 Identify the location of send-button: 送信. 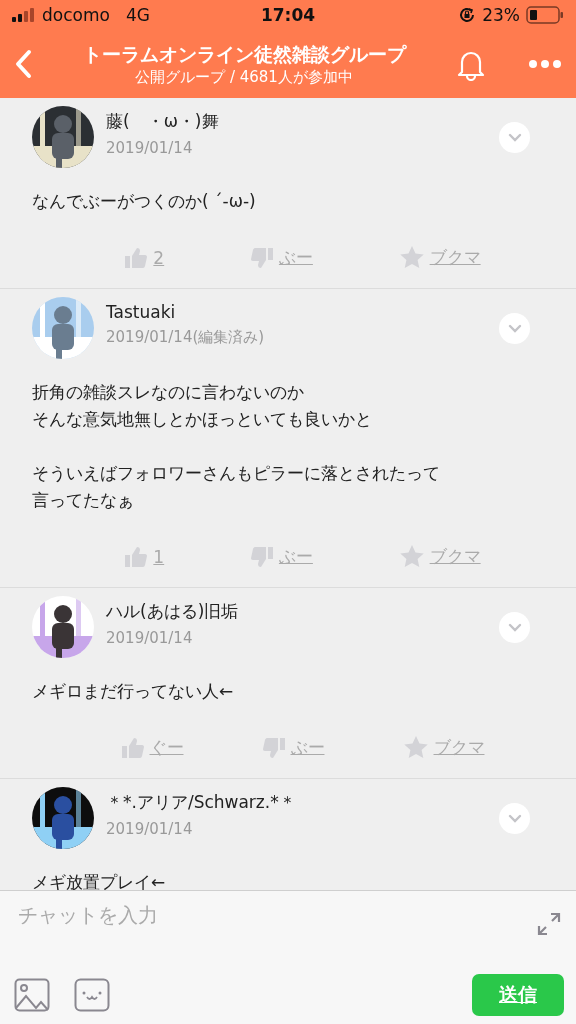
(518, 995).